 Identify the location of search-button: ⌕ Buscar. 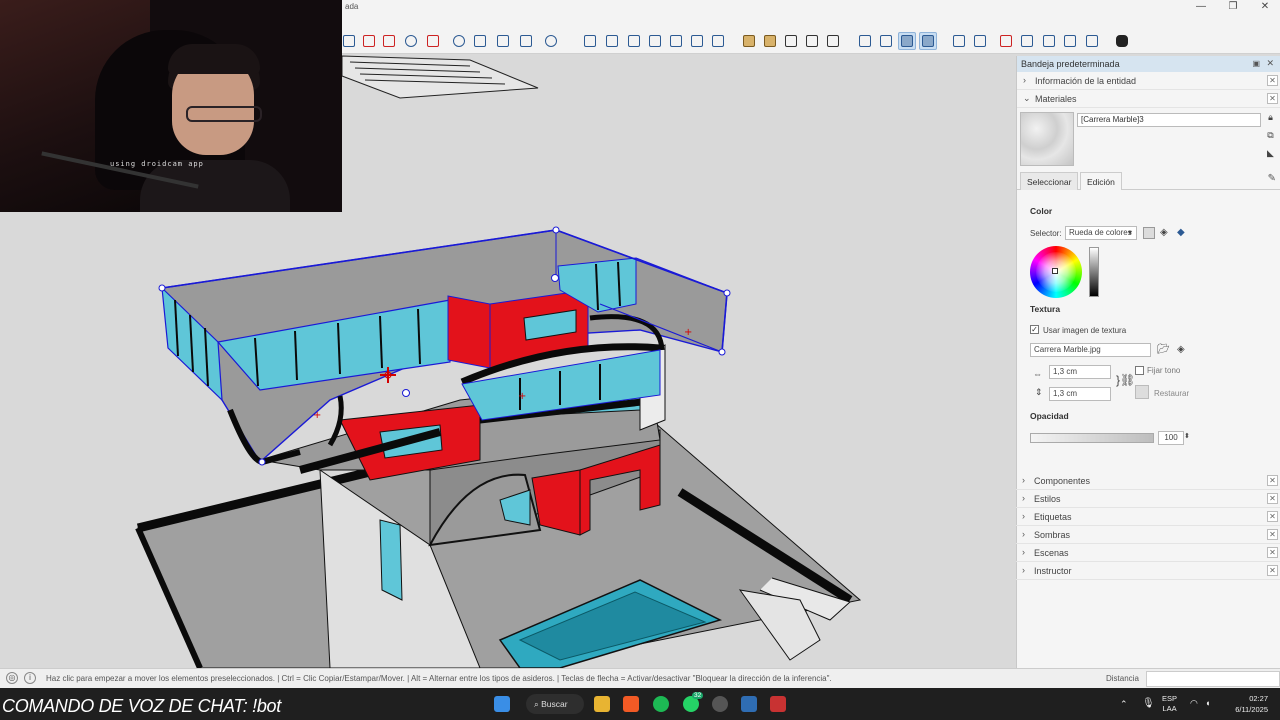
(555, 704).